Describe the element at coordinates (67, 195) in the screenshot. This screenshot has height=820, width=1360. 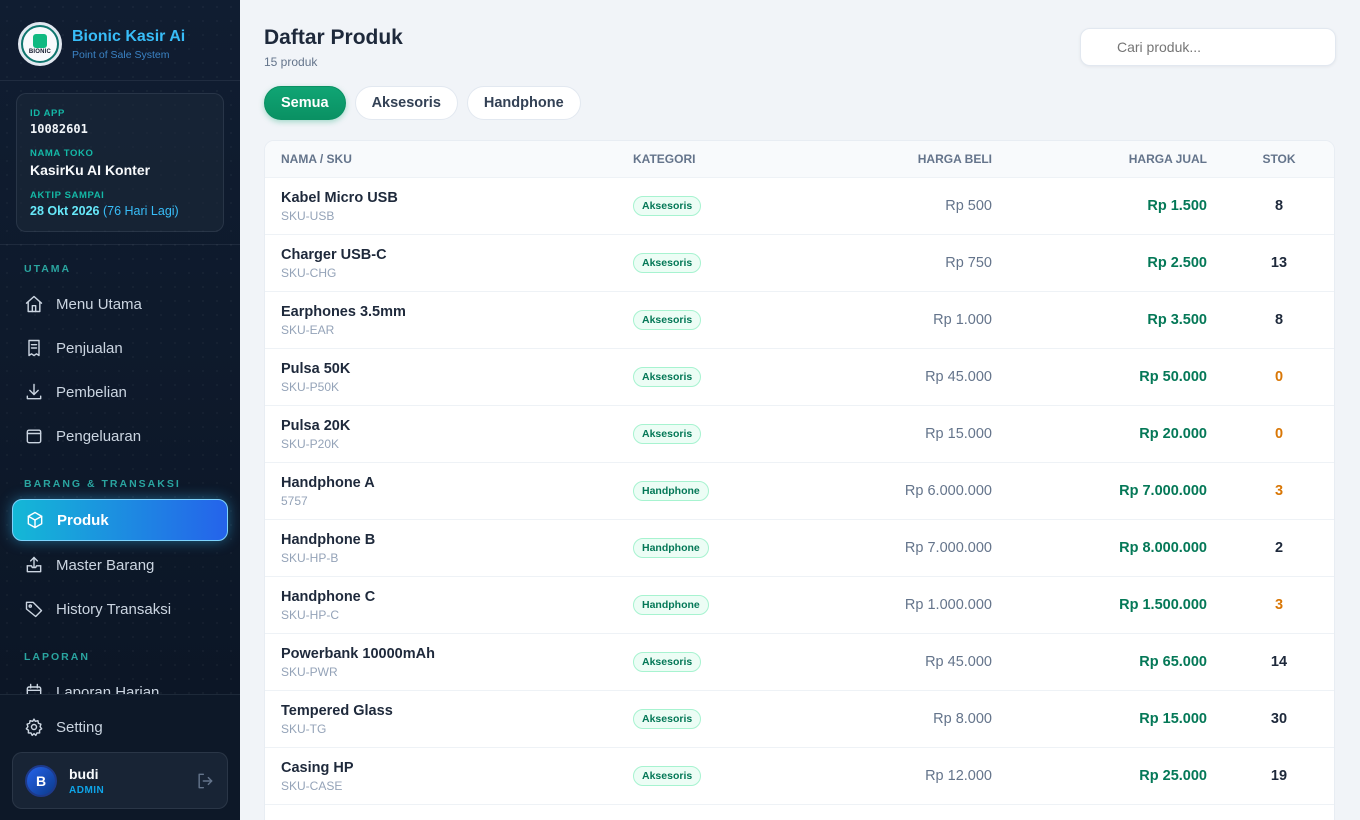
I see `active-until-label: AKTIP SAMPAI` at that location.